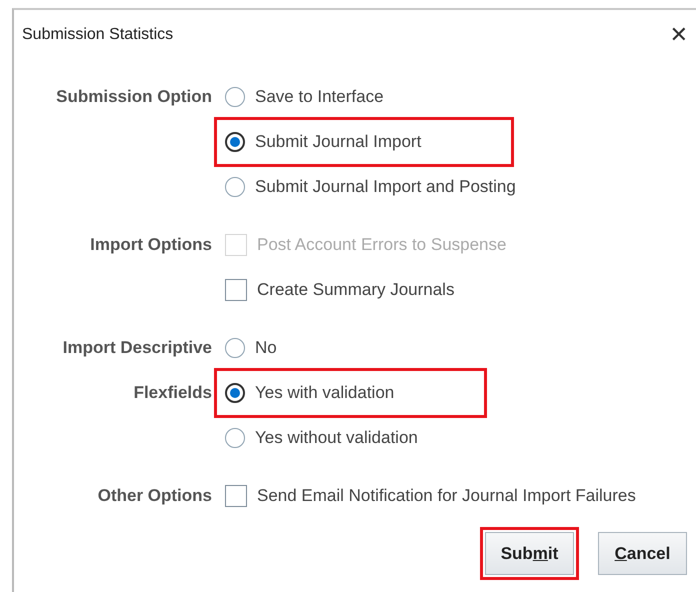 The width and height of the screenshot is (696, 592). What do you see at coordinates (642, 553) in the screenshot?
I see `dialog-button: Cancel` at bounding box center [642, 553].